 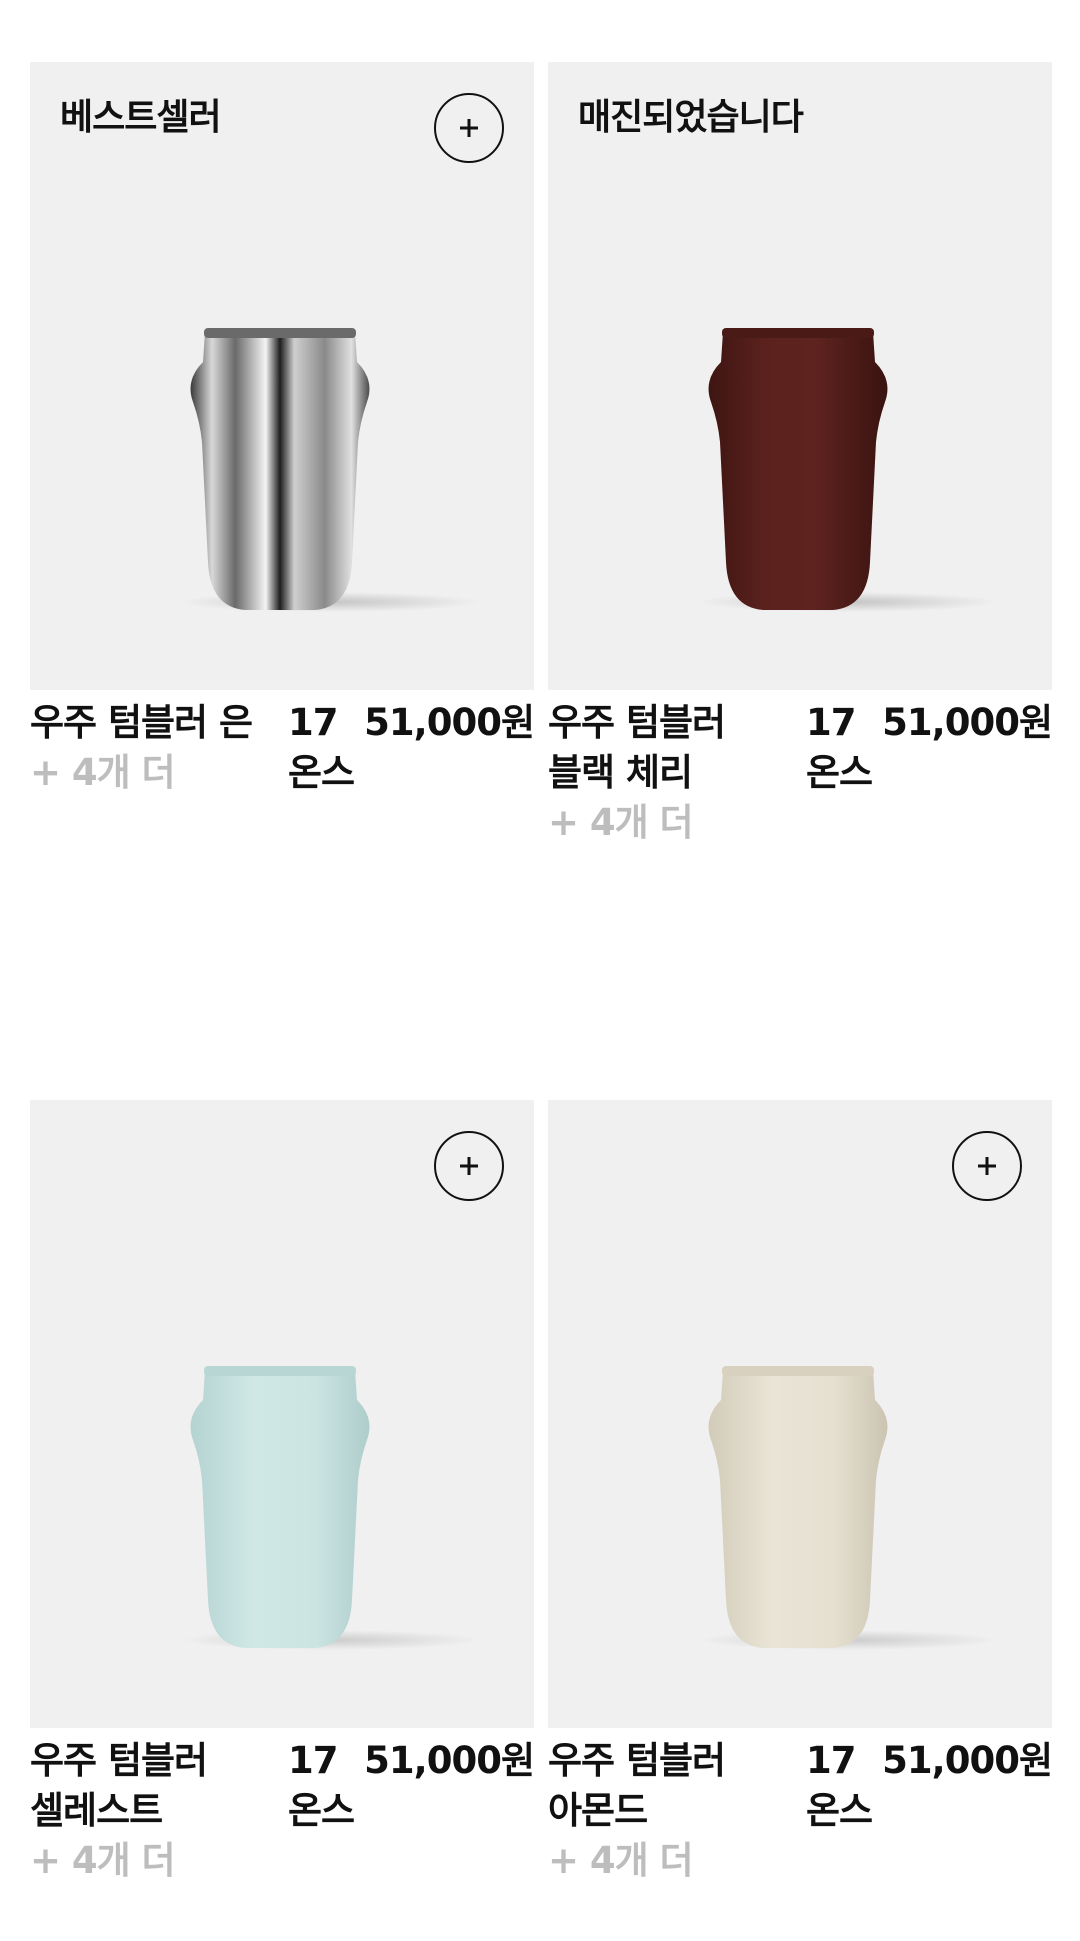 What do you see at coordinates (282, 778) in the screenshot?
I see `product-info: 우주 텀블러 은 + 4개 더 17온스 51,000원` at bounding box center [282, 778].